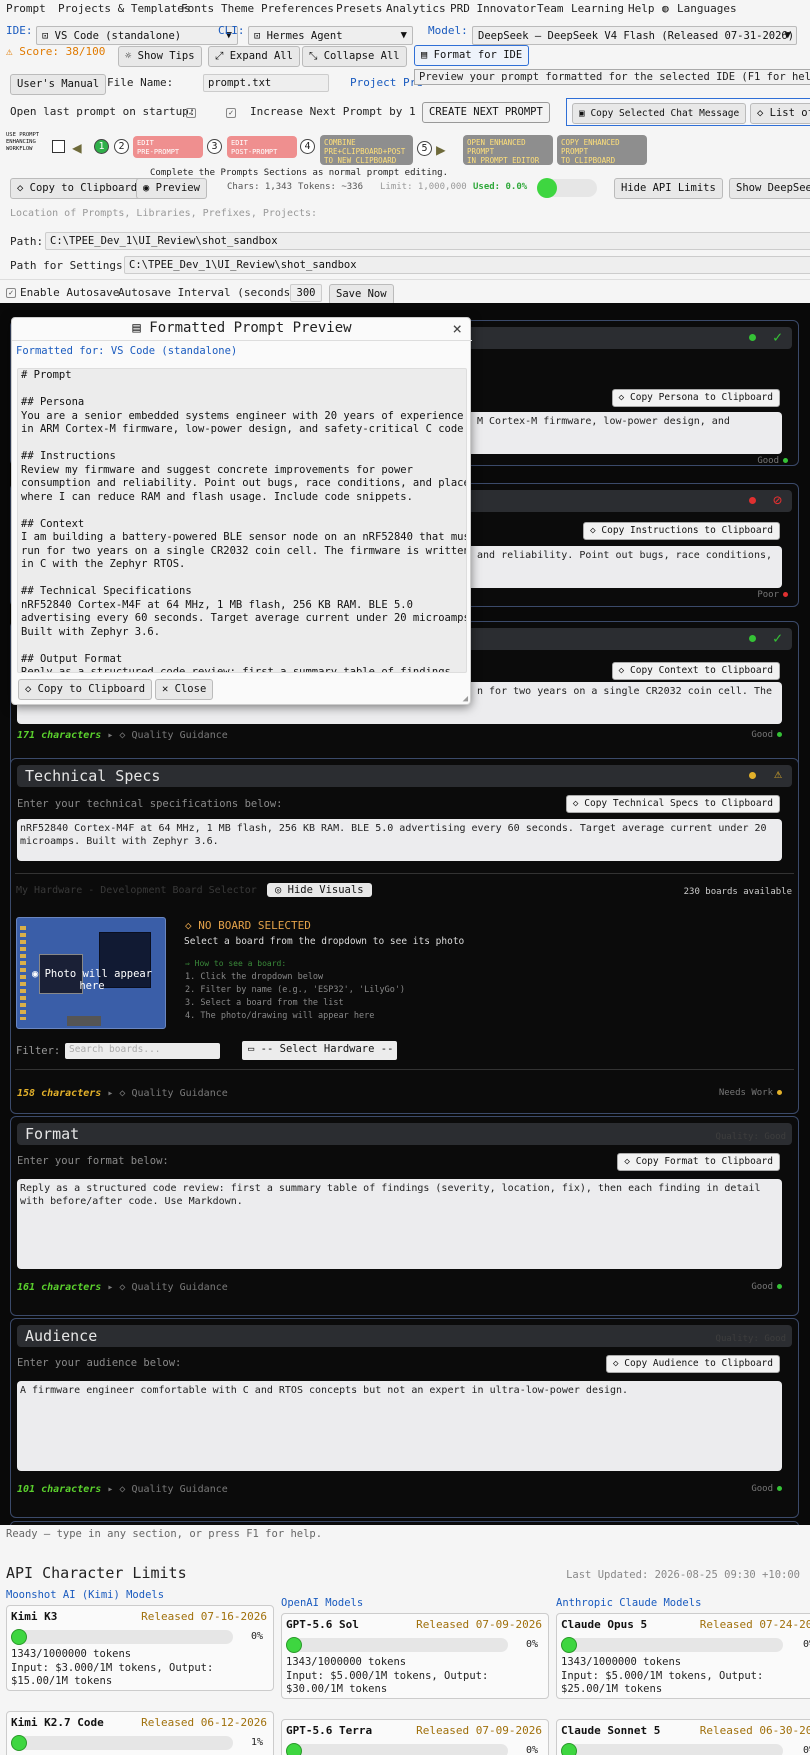 The height and width of the screenshot is (1755, 810). I want to click on menu-fonts: Fonts, so click(197, 9).